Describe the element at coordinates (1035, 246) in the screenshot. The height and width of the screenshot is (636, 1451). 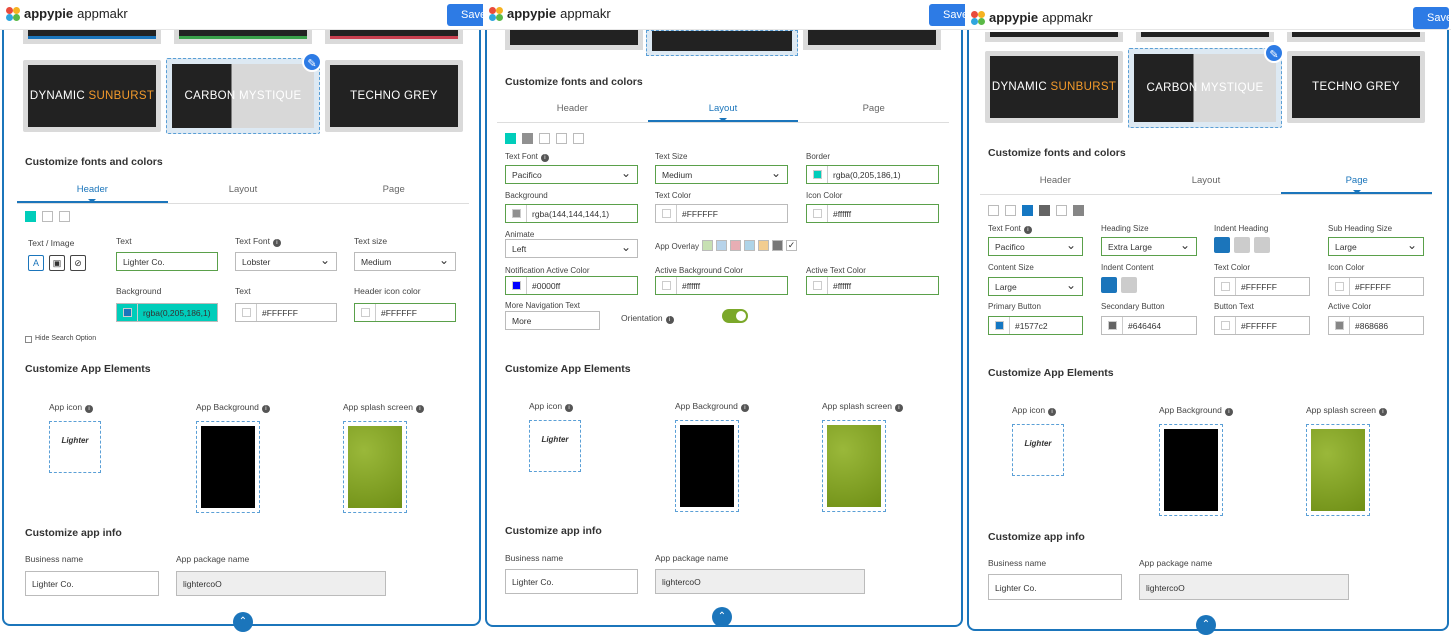
I see `page-font-select: Pacifico` at that location.